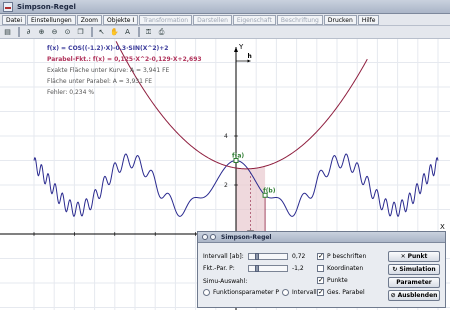 The width and height of the screenshot is (450, 310). What do you see at coordinates (8, 6) in the screenshot?
I see `app-icon` at bounding box center [8, 6].